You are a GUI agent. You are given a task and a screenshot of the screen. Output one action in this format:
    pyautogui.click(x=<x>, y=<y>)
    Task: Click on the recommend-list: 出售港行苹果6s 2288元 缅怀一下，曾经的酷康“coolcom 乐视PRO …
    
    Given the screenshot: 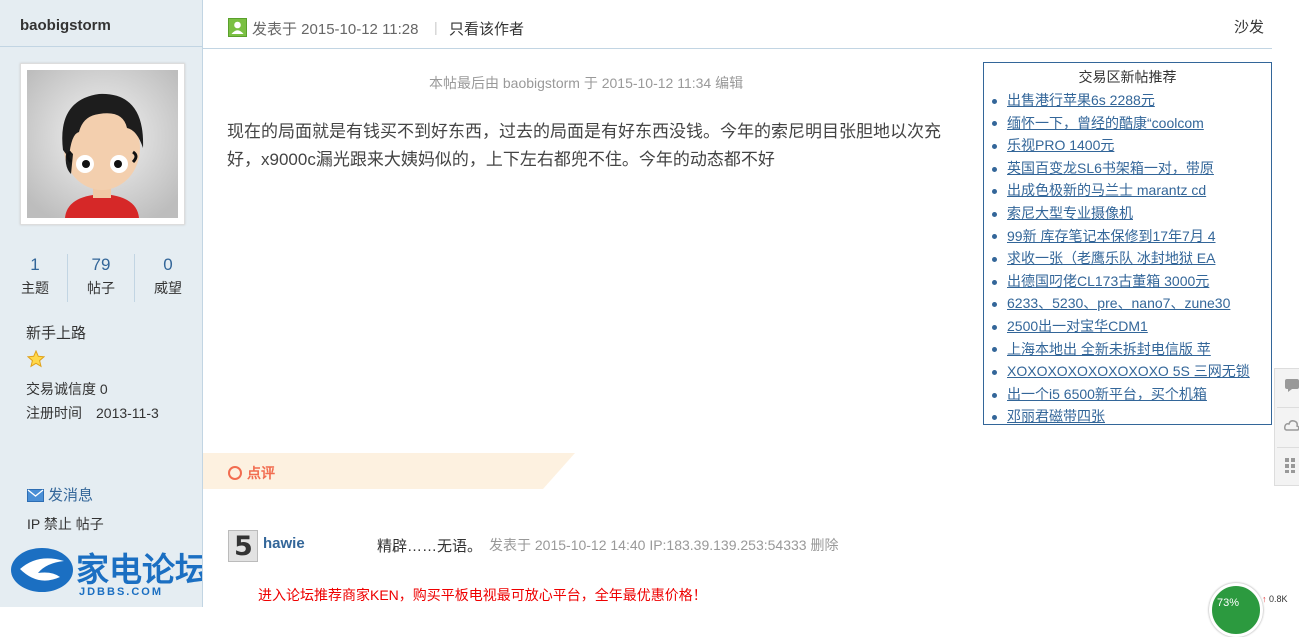 What is the action you would take?
    pyautogui.click(x=1119, y=258)
    